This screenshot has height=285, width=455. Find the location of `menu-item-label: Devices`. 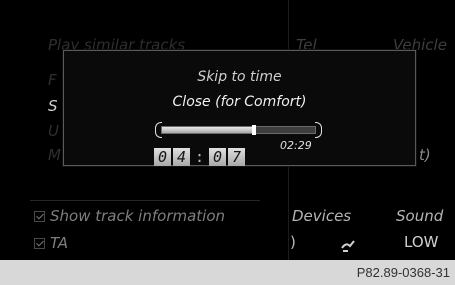

menu-item-label: Devices is located at coordinates (322, 216).